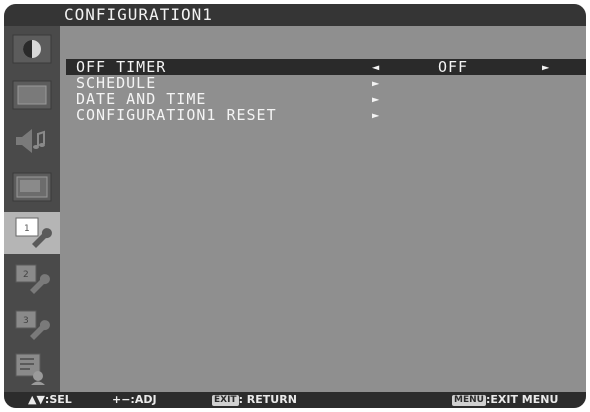  I want to click on menu-item-label: SCHEDULE, so click(116, 83).